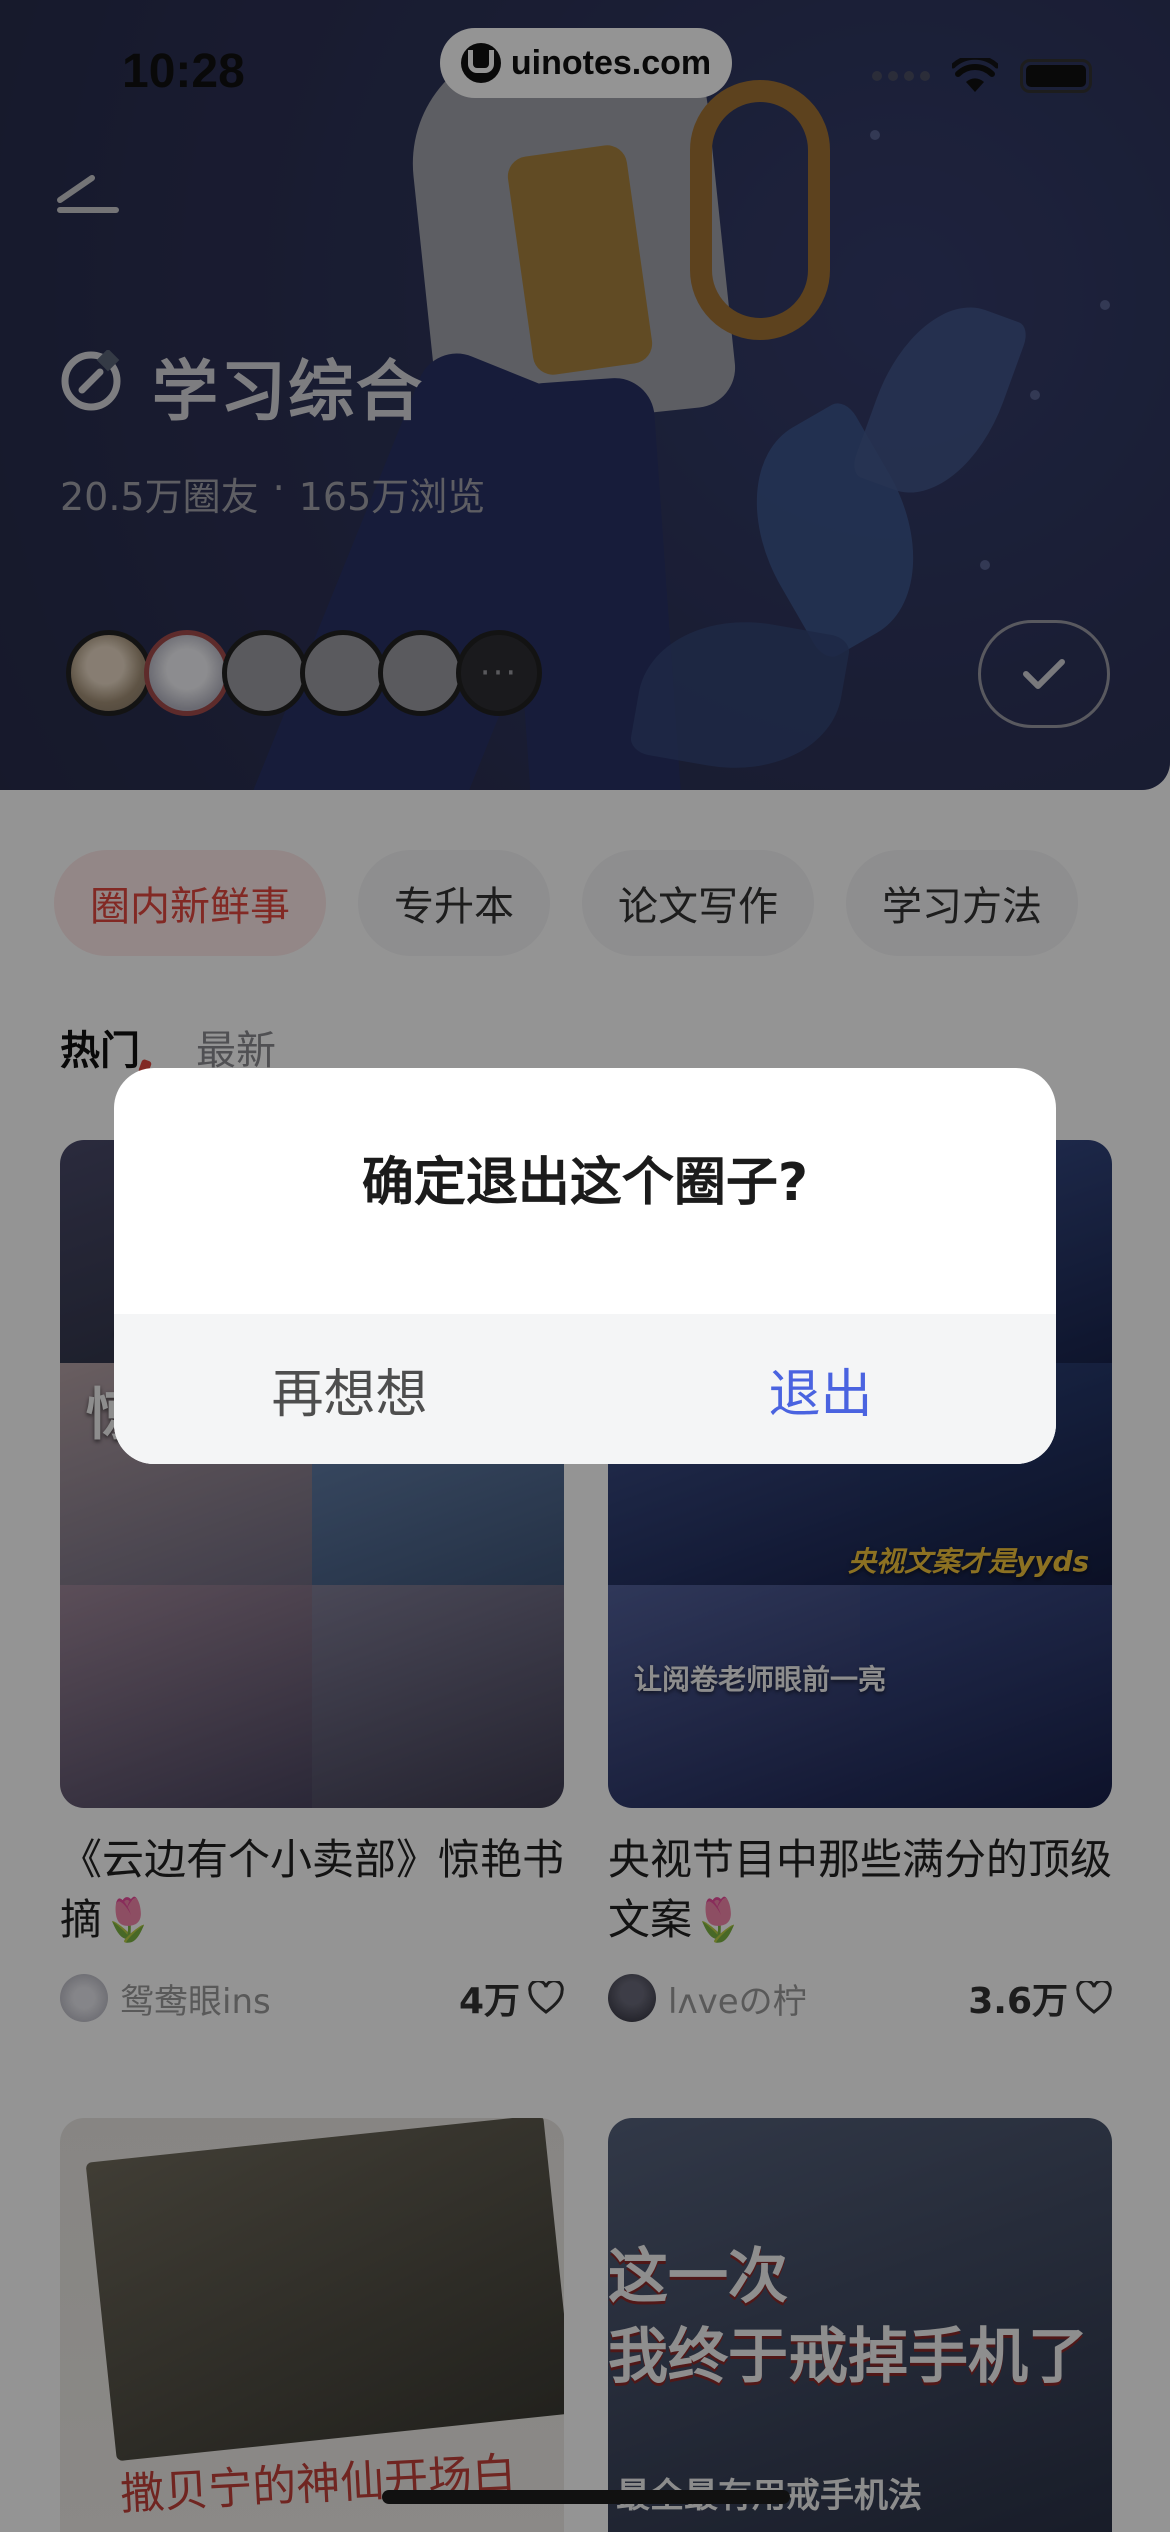  I want to click on cancel-button: 再想想, so click(349, 1389).